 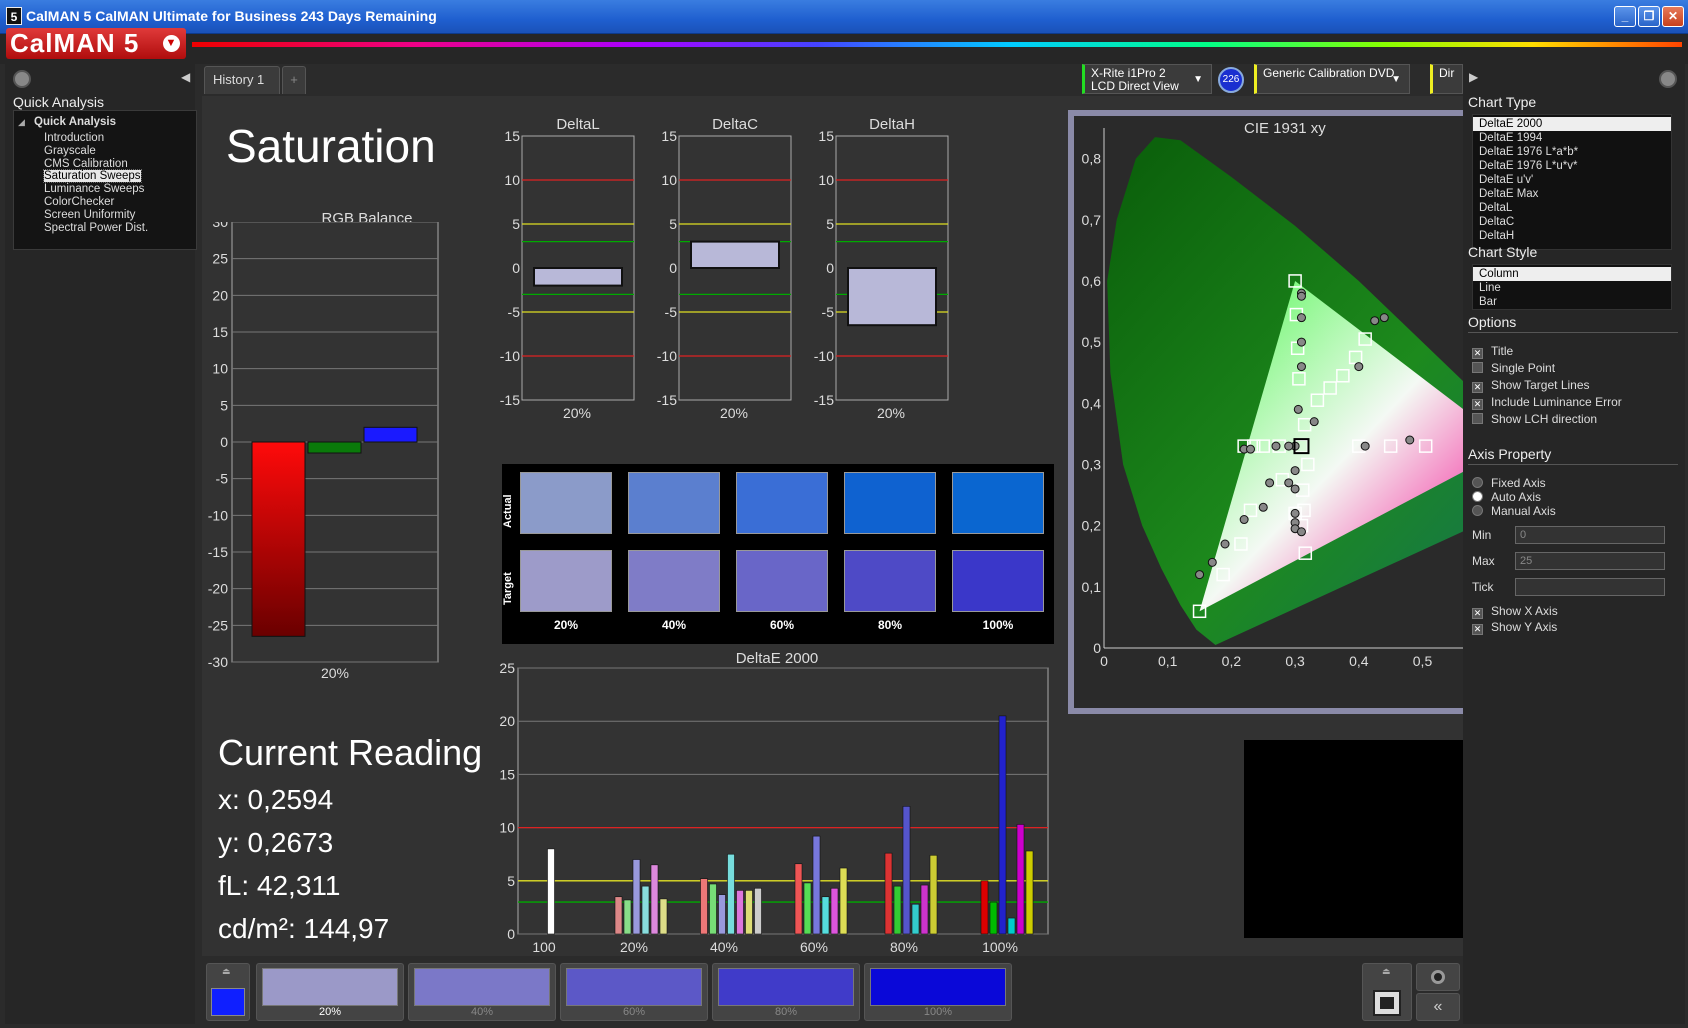 I want to click on y-tick-label: 0, so click(x=516, y=268).